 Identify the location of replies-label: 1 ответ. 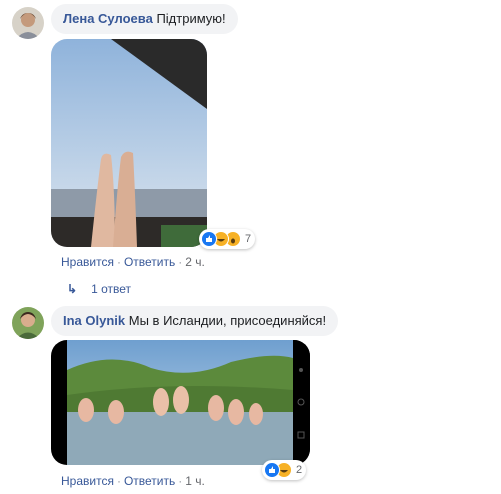
(111, 289).